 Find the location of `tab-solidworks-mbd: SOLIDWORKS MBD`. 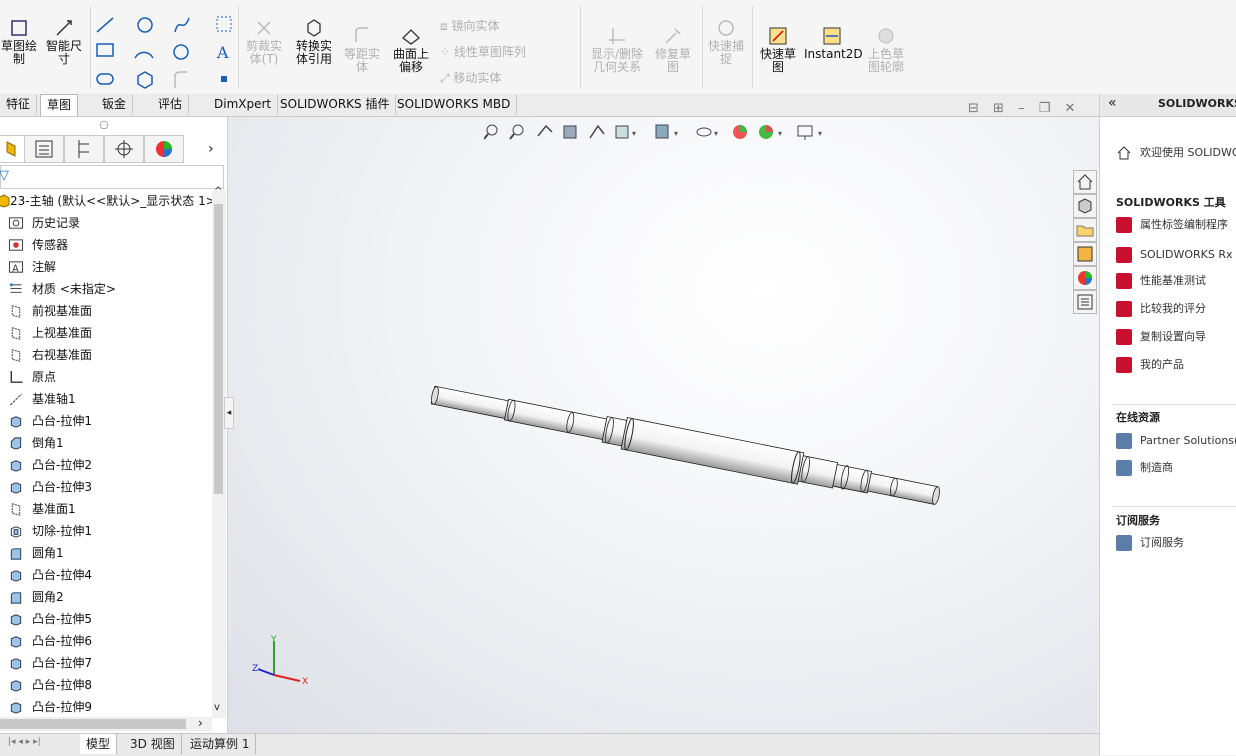

tab-solidworks-mbd: SOLIDWORKS MBD is located at coordinates (454, 104).